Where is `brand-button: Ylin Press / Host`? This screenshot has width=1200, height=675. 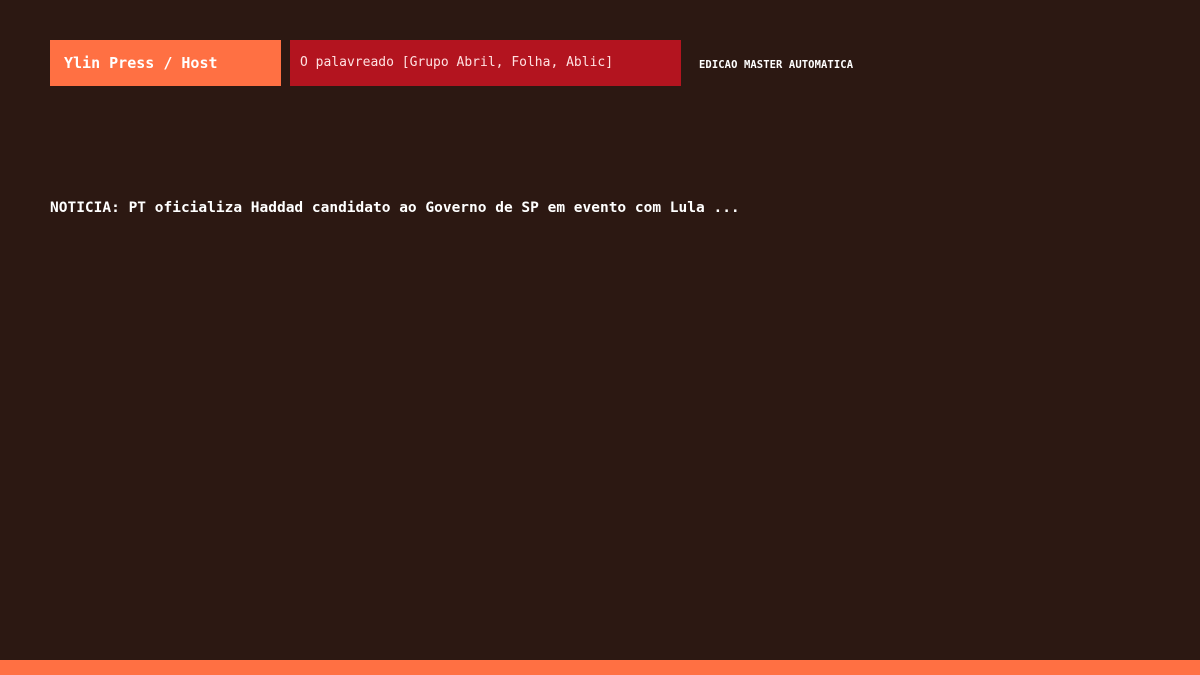 brand-button: Ylin Press / Host is located at coordinates (165, 63).